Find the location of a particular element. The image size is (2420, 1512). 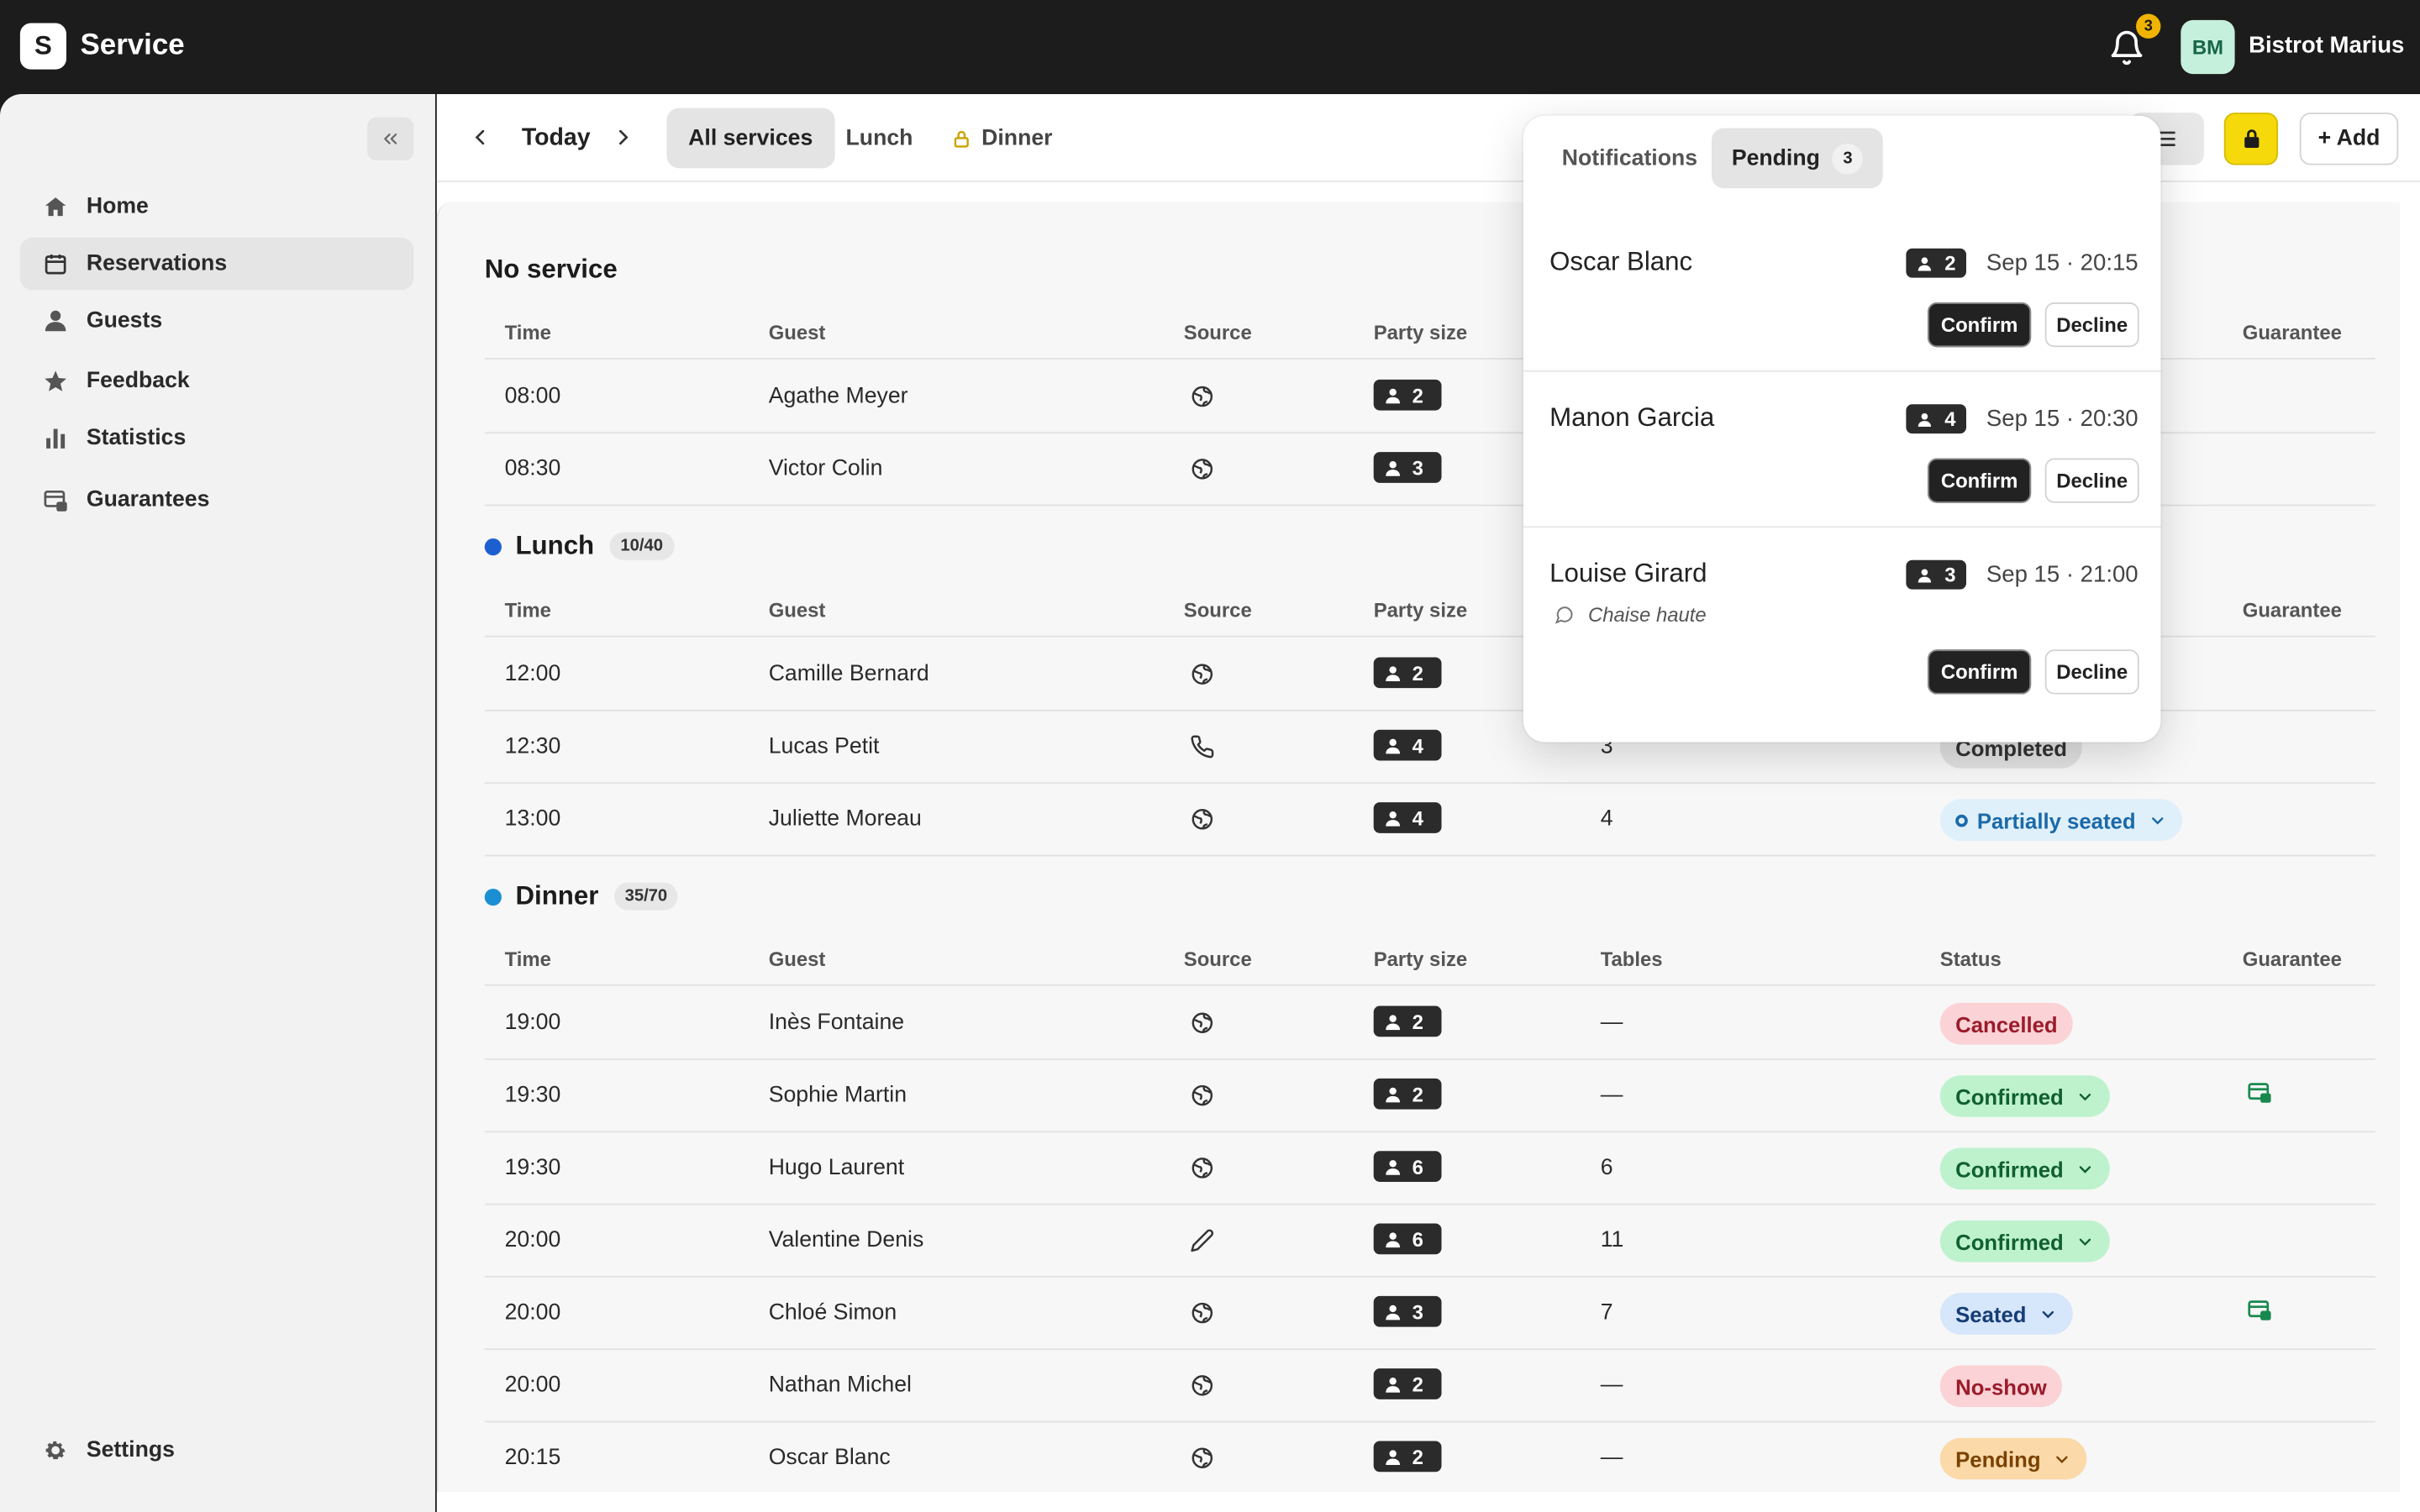

status-badge: Cancelled is located at coordinates (2006, 1023).